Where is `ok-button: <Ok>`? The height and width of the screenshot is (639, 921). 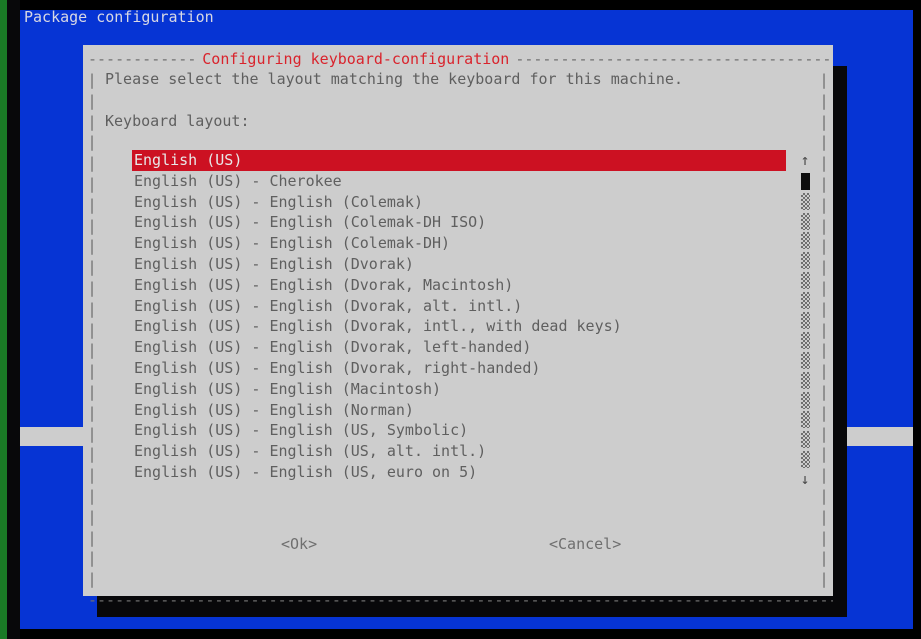 ok-button: <Ok> is located at coordinates (299, 544).